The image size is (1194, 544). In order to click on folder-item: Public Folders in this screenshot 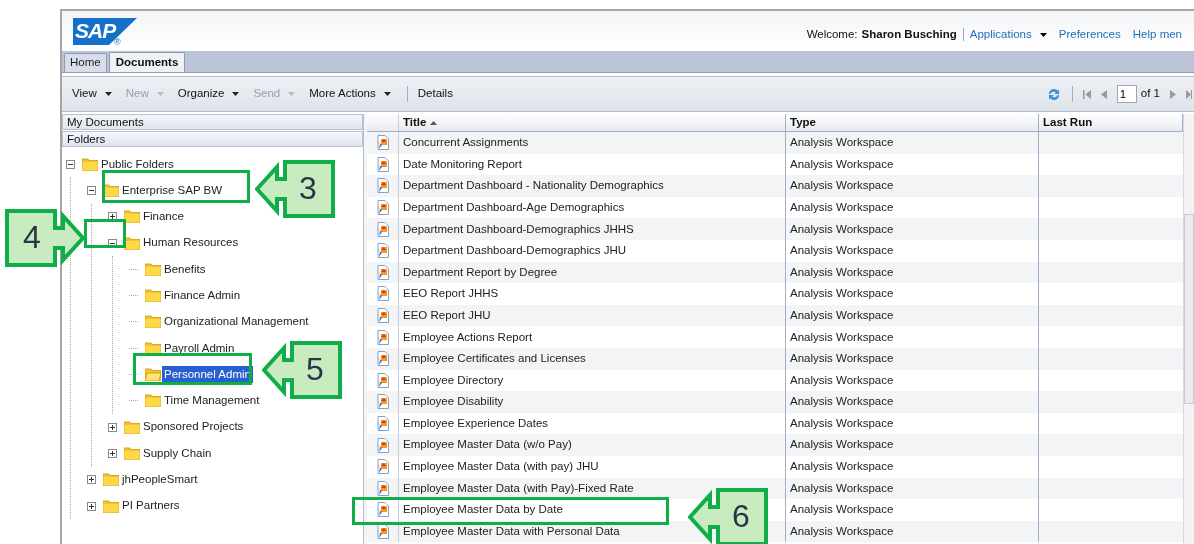, I will do `click(137, 164)`.